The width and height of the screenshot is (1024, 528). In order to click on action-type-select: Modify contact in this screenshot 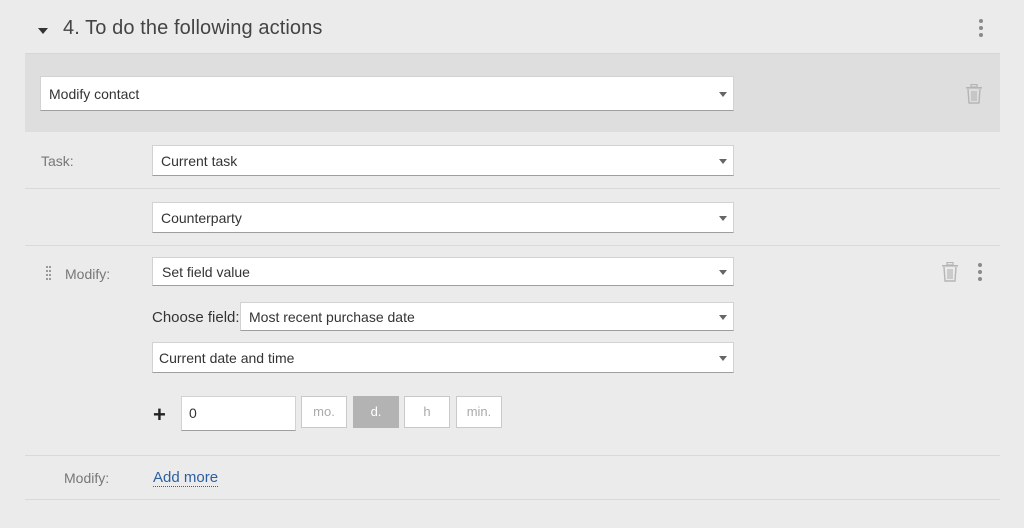, I will do `click(387, 93)`.